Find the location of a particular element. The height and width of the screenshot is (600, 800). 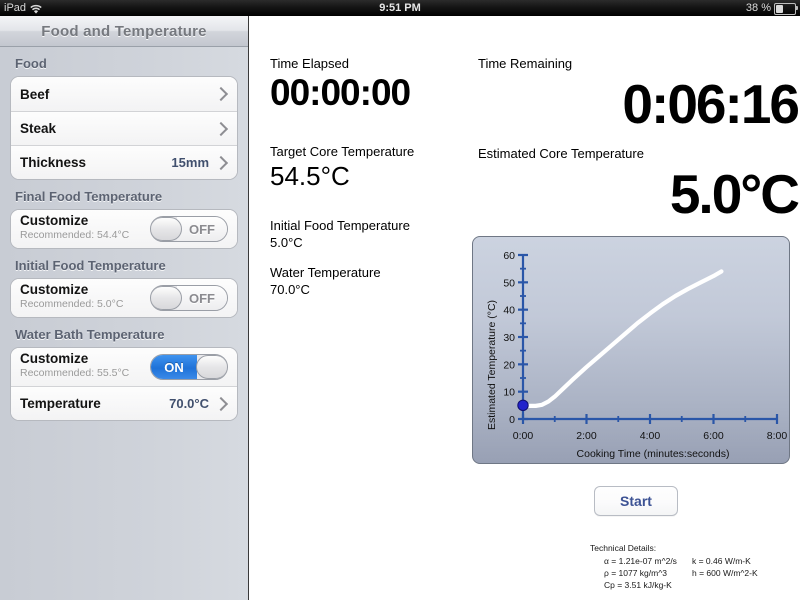

toggle-label: ON is located at coordinates (174, 367).